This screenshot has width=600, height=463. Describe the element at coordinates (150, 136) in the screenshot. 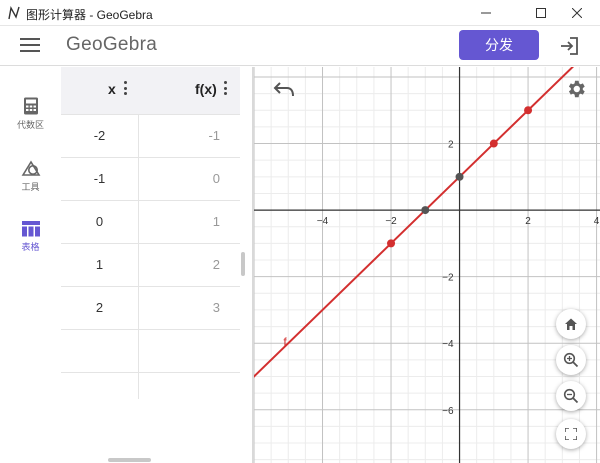

I see `table-row: -2 -1` at that location.